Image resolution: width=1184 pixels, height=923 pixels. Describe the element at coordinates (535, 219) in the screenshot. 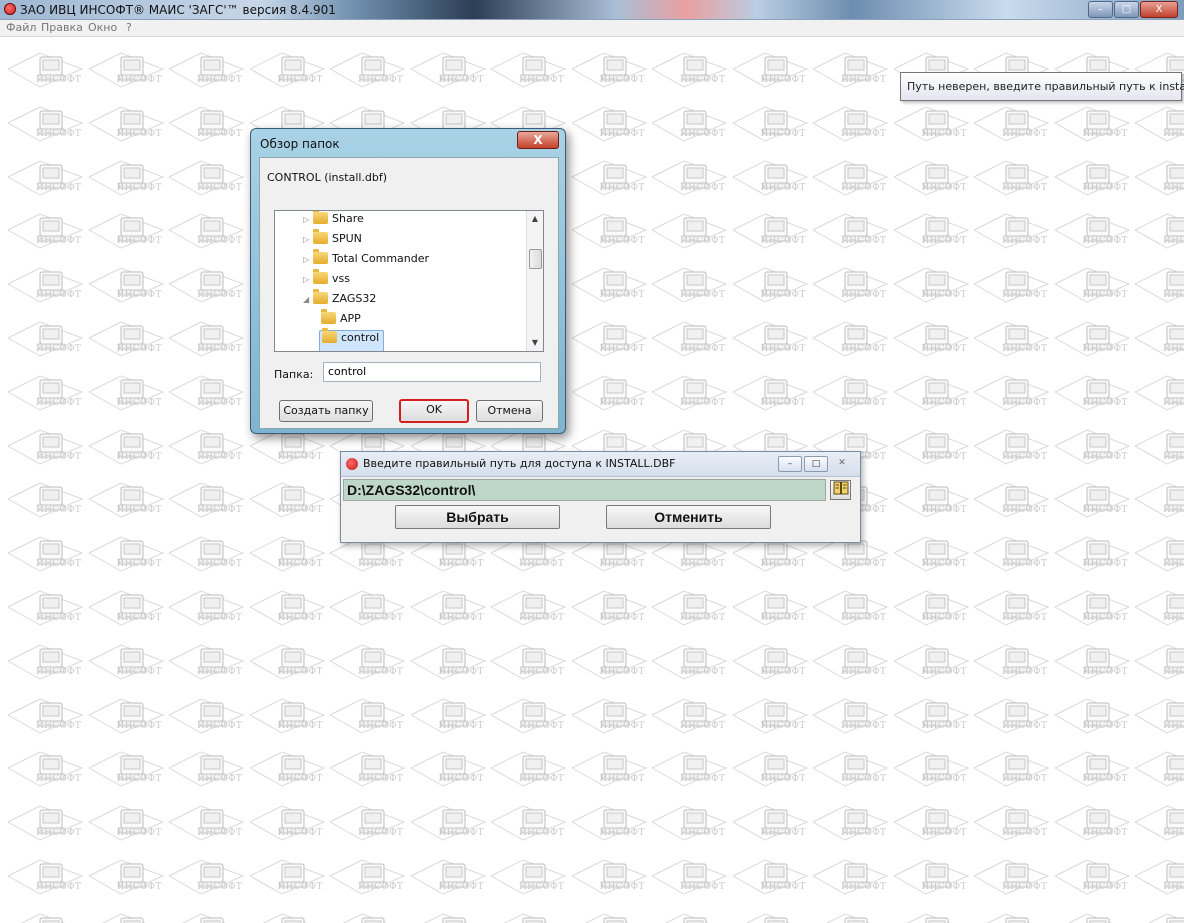

I see `scroll-up-icon: ▲` at that location.